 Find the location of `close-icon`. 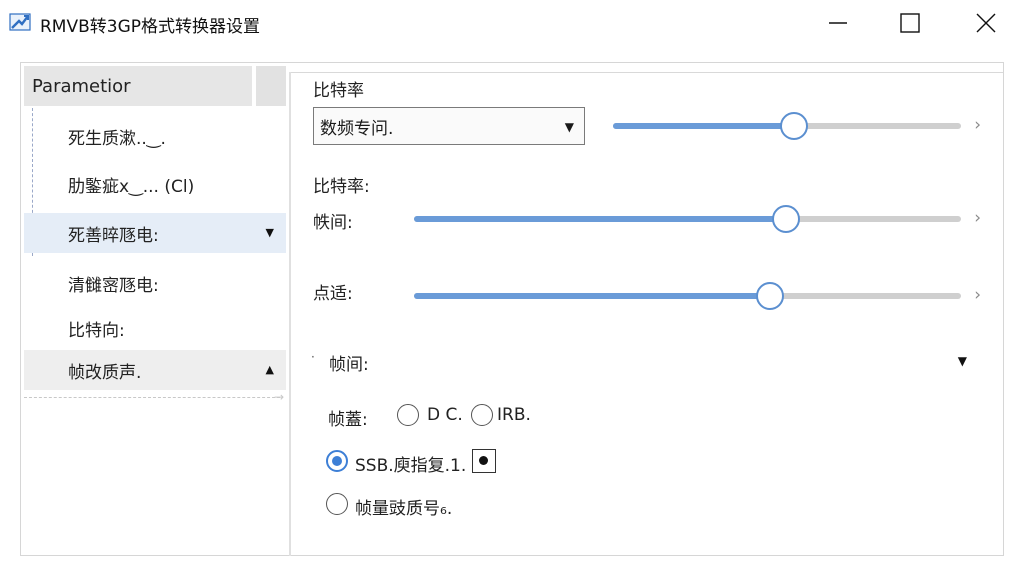

close-icon is located at coordinates (986, 23).